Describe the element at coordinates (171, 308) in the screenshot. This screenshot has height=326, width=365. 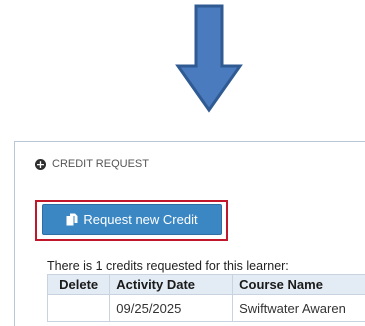
I see `activity-date-cell: 09/25/2025` at that location.